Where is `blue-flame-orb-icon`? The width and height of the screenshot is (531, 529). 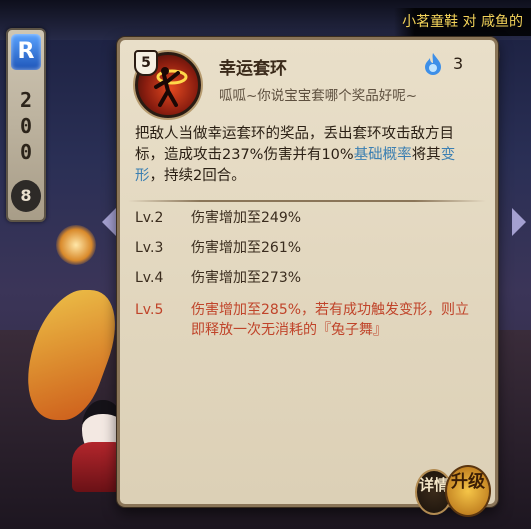 blue-flame-orb-icon is located at coordinates (433, 64).